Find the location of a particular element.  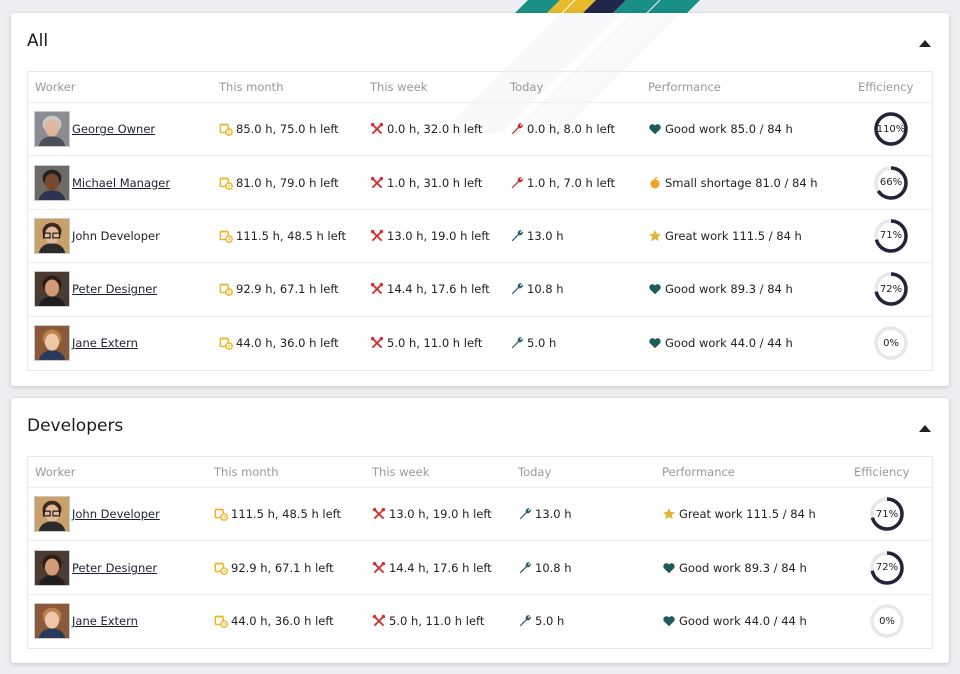

week-cell: 14.4 h, 17.6 h left is located at coordinates (432, 567).